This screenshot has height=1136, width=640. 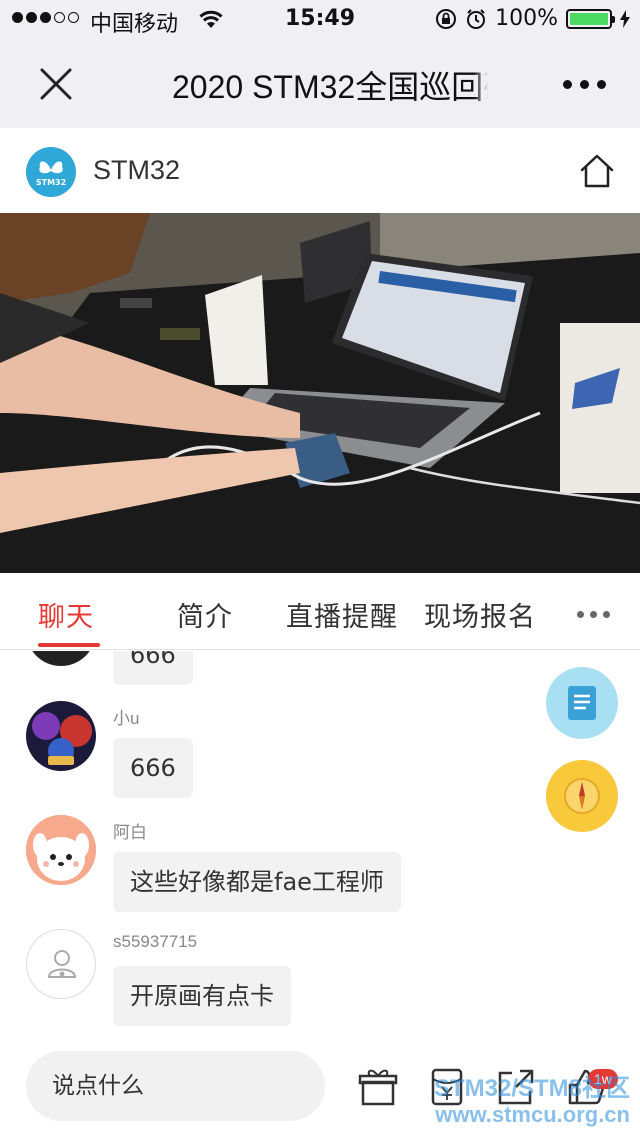 I want to click on message-bubble: 这些好像都是fae工程师, so click(x=257, y=882).